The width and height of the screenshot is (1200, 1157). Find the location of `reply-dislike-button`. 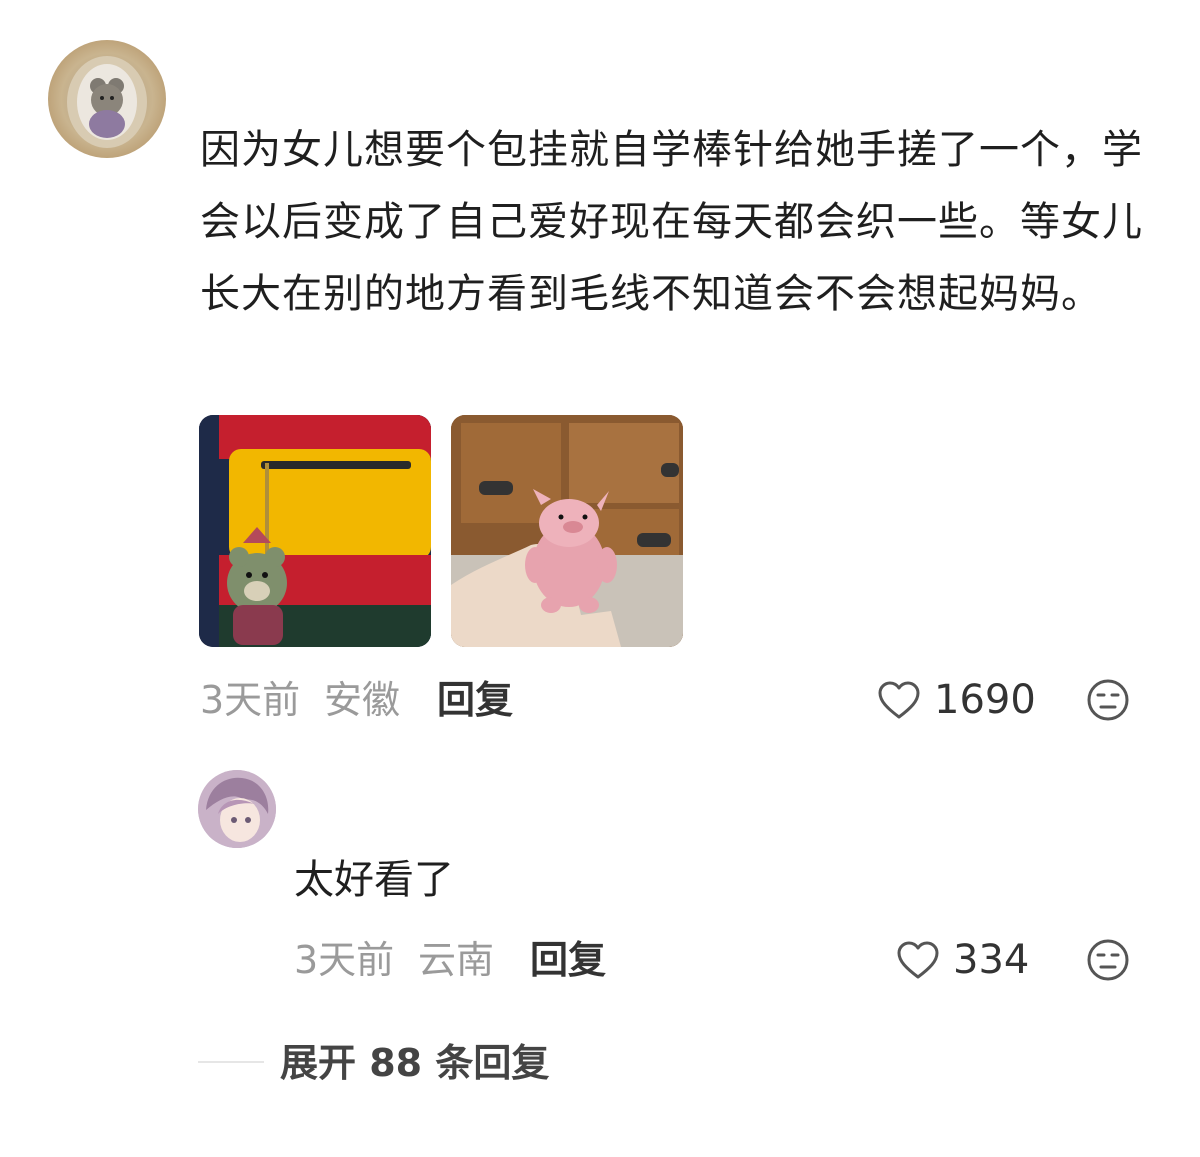

reply-dislike-button is located at coordinates (1108, 960).